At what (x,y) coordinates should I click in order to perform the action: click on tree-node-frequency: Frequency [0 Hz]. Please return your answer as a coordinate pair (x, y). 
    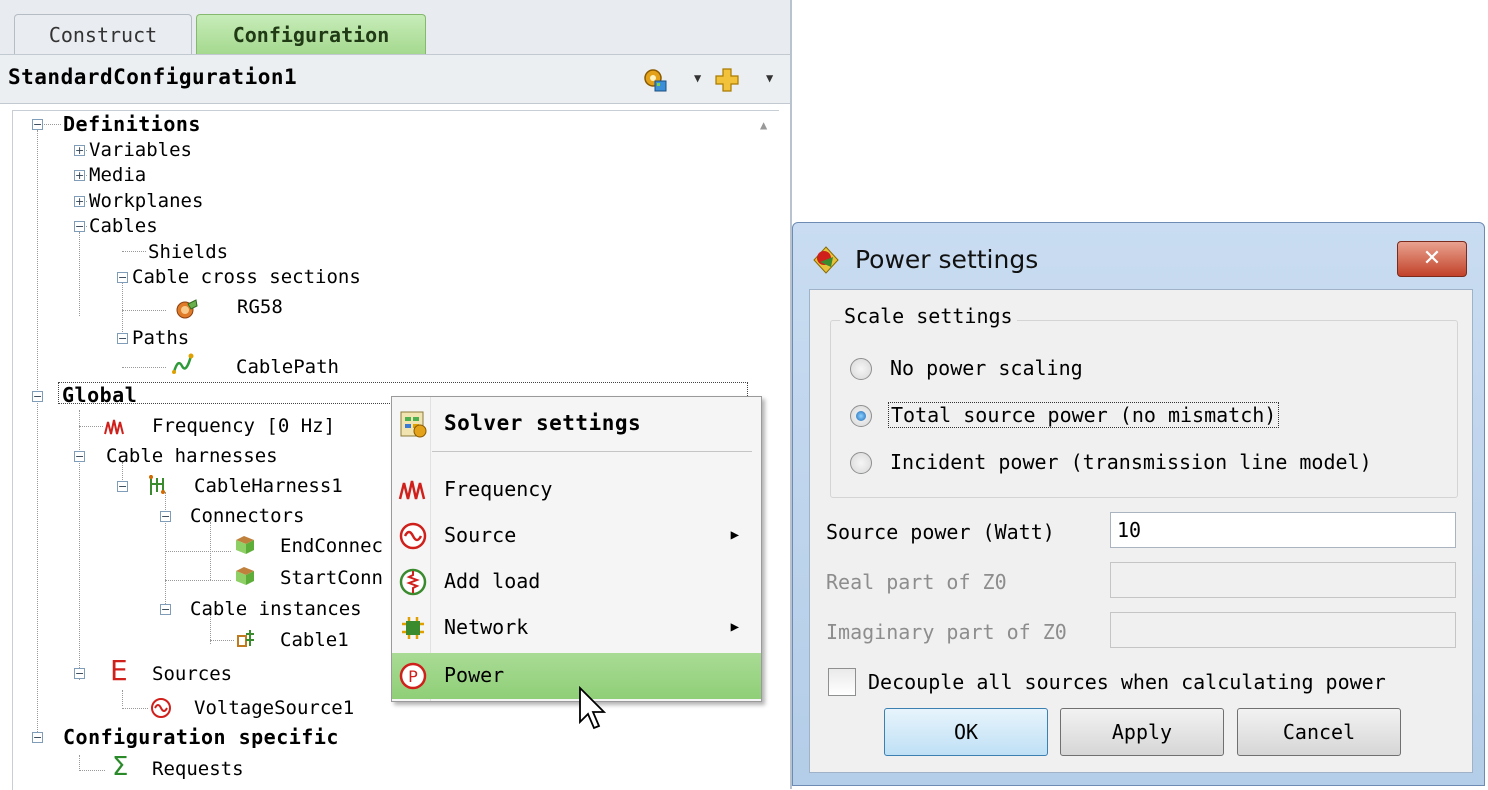
    Looking at the image, I should click on (243, 426).